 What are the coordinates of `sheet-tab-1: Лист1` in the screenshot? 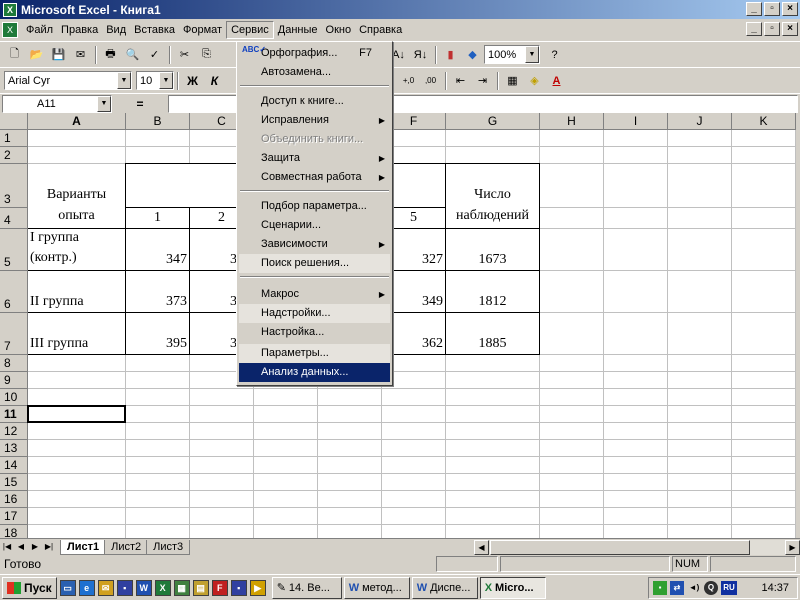 It's located at (83, 547).